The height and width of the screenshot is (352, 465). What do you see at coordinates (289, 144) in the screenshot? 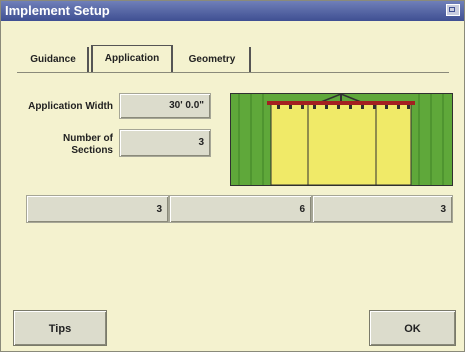
I see `section-1-coverage` at bounding box center [289, 144].